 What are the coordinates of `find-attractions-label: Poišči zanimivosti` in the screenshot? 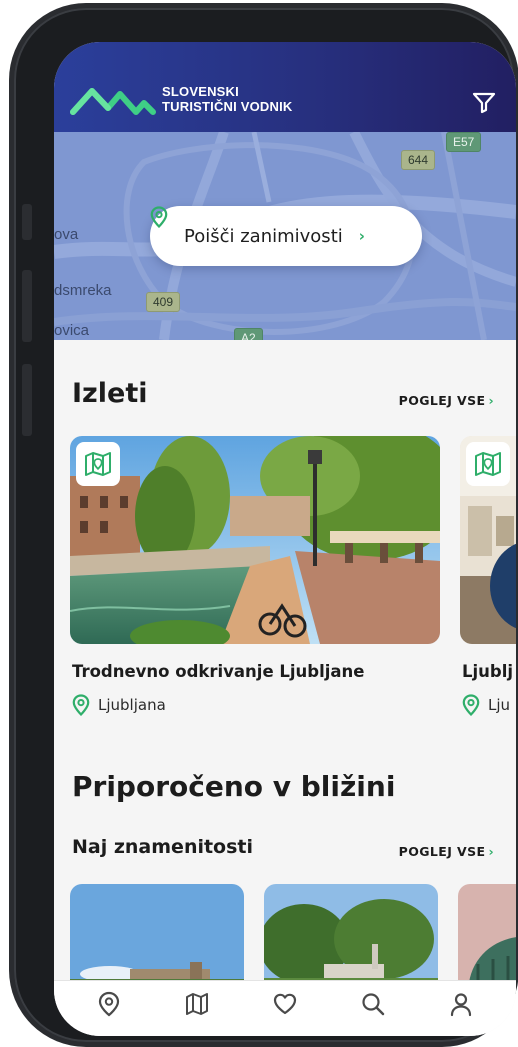 It's located at (263, 236).